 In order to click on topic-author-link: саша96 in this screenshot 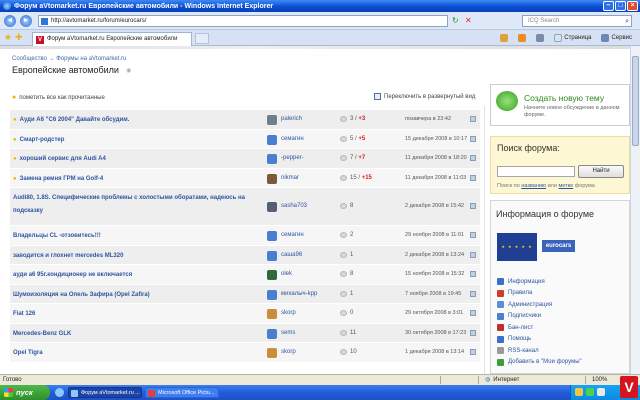, I will do `click(291, 255)`.